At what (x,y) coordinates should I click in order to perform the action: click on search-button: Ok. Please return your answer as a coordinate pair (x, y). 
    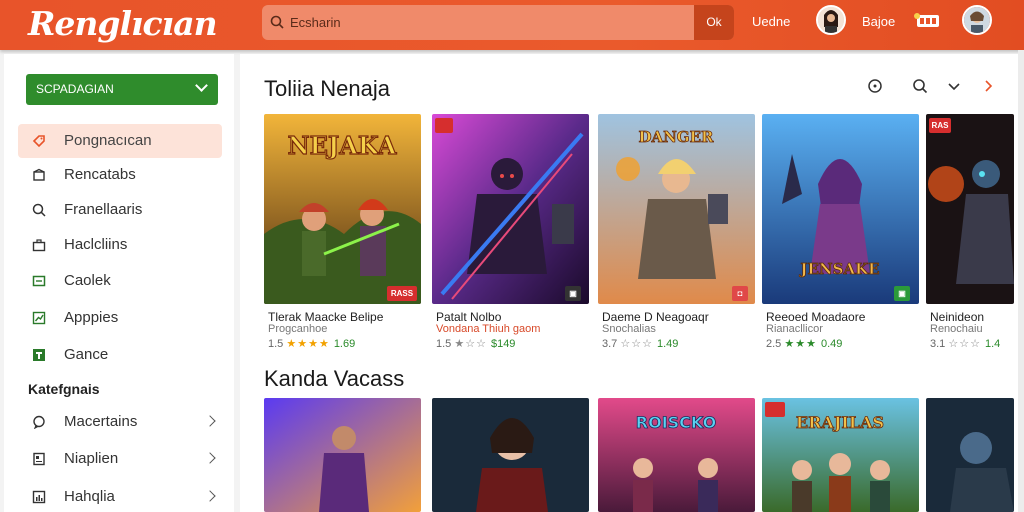
    Looking at the image, I should click on (714, 22).